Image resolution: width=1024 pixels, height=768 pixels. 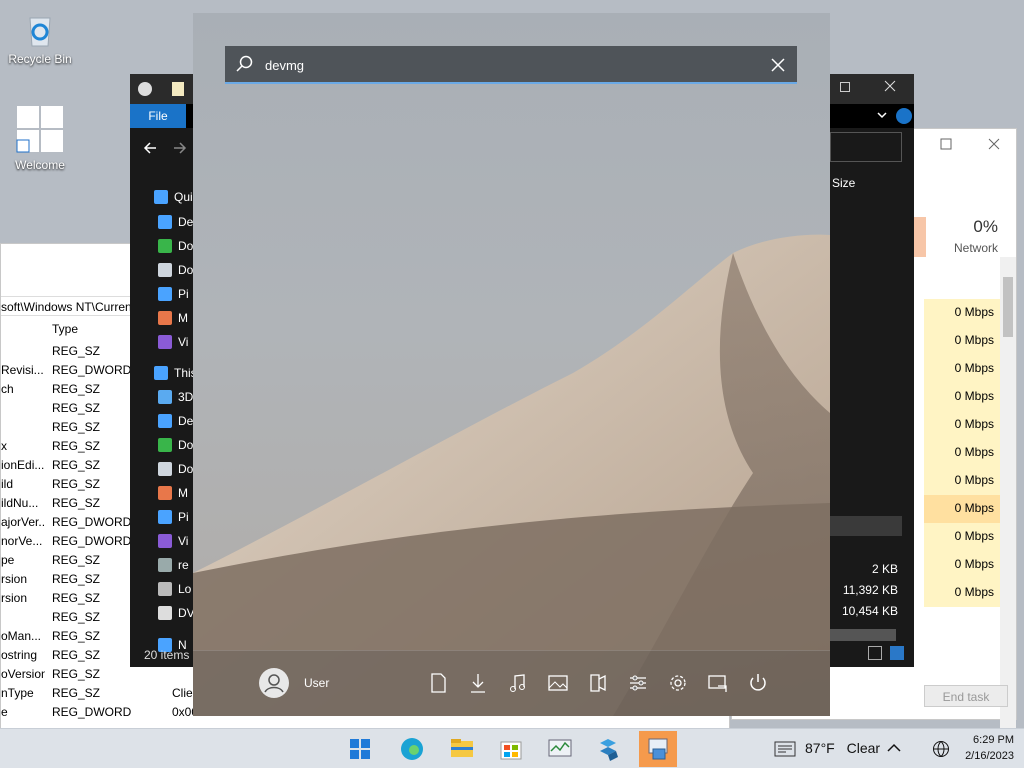 What do you see at coordinates (863, 635) in the screenshot?
I see `horizontal-scrollbar` at bounding box center [863, 635].